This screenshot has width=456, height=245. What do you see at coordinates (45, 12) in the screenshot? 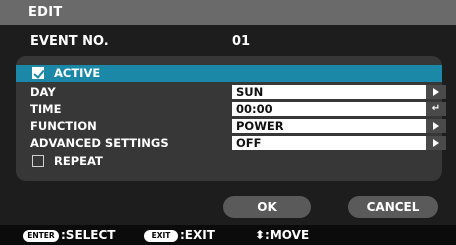
I see `window-title: EDIT` at bounding box center [45, 12].